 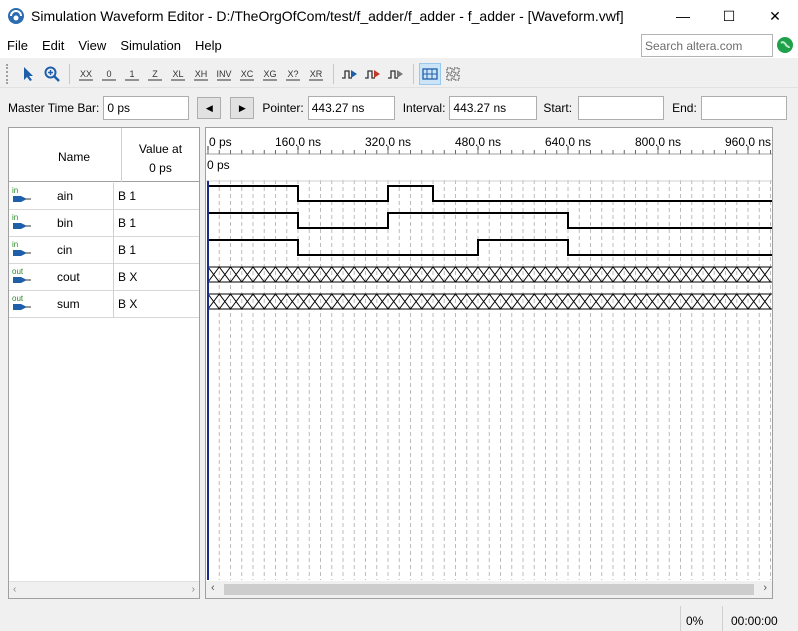 I want to click on start-label: Start:, so click(x=558, y=108).